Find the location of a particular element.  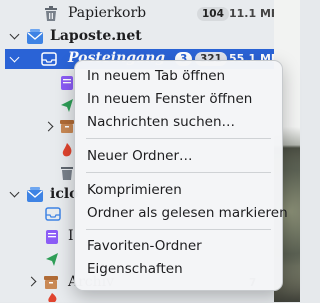

menu-item-open-in-new-window: In neuem Fenster öffnen is located at coordinates (169, 99).